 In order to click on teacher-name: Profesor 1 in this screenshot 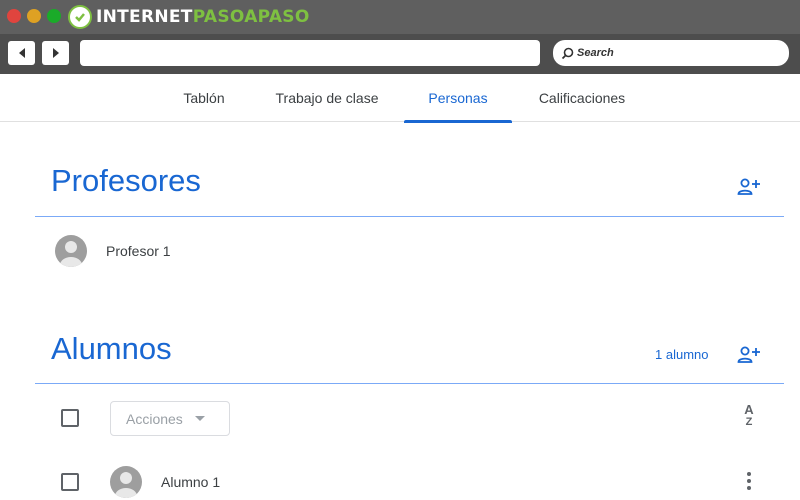, I will do `click(138, 251)`.